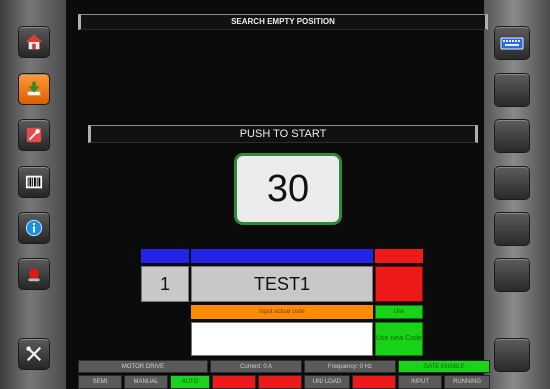 The height and width of the screenshot is (389, 550). I want to click on keyboard-icon, so click(512, 43).